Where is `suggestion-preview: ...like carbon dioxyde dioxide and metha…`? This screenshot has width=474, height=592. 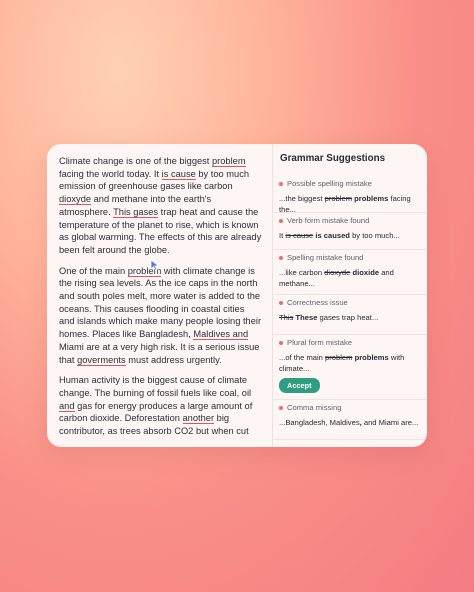 suggestion-preview: ...like carbon dioxyde dioxide and metha… is located at coordinates (350, 278).